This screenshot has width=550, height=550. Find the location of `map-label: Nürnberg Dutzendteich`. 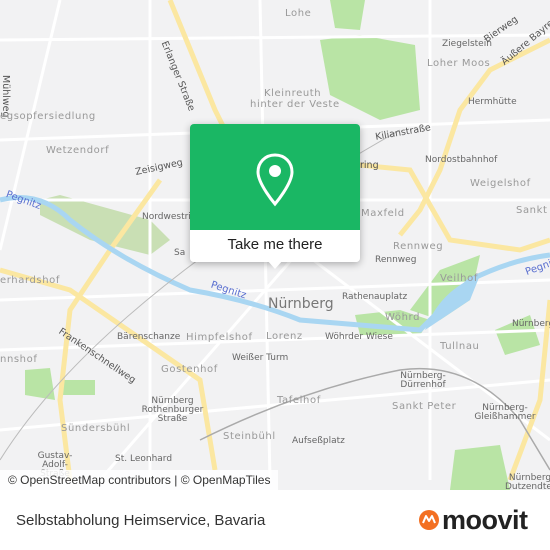

map-label: Nürnberg Dutzendteich is located at coordinates (527, 482).